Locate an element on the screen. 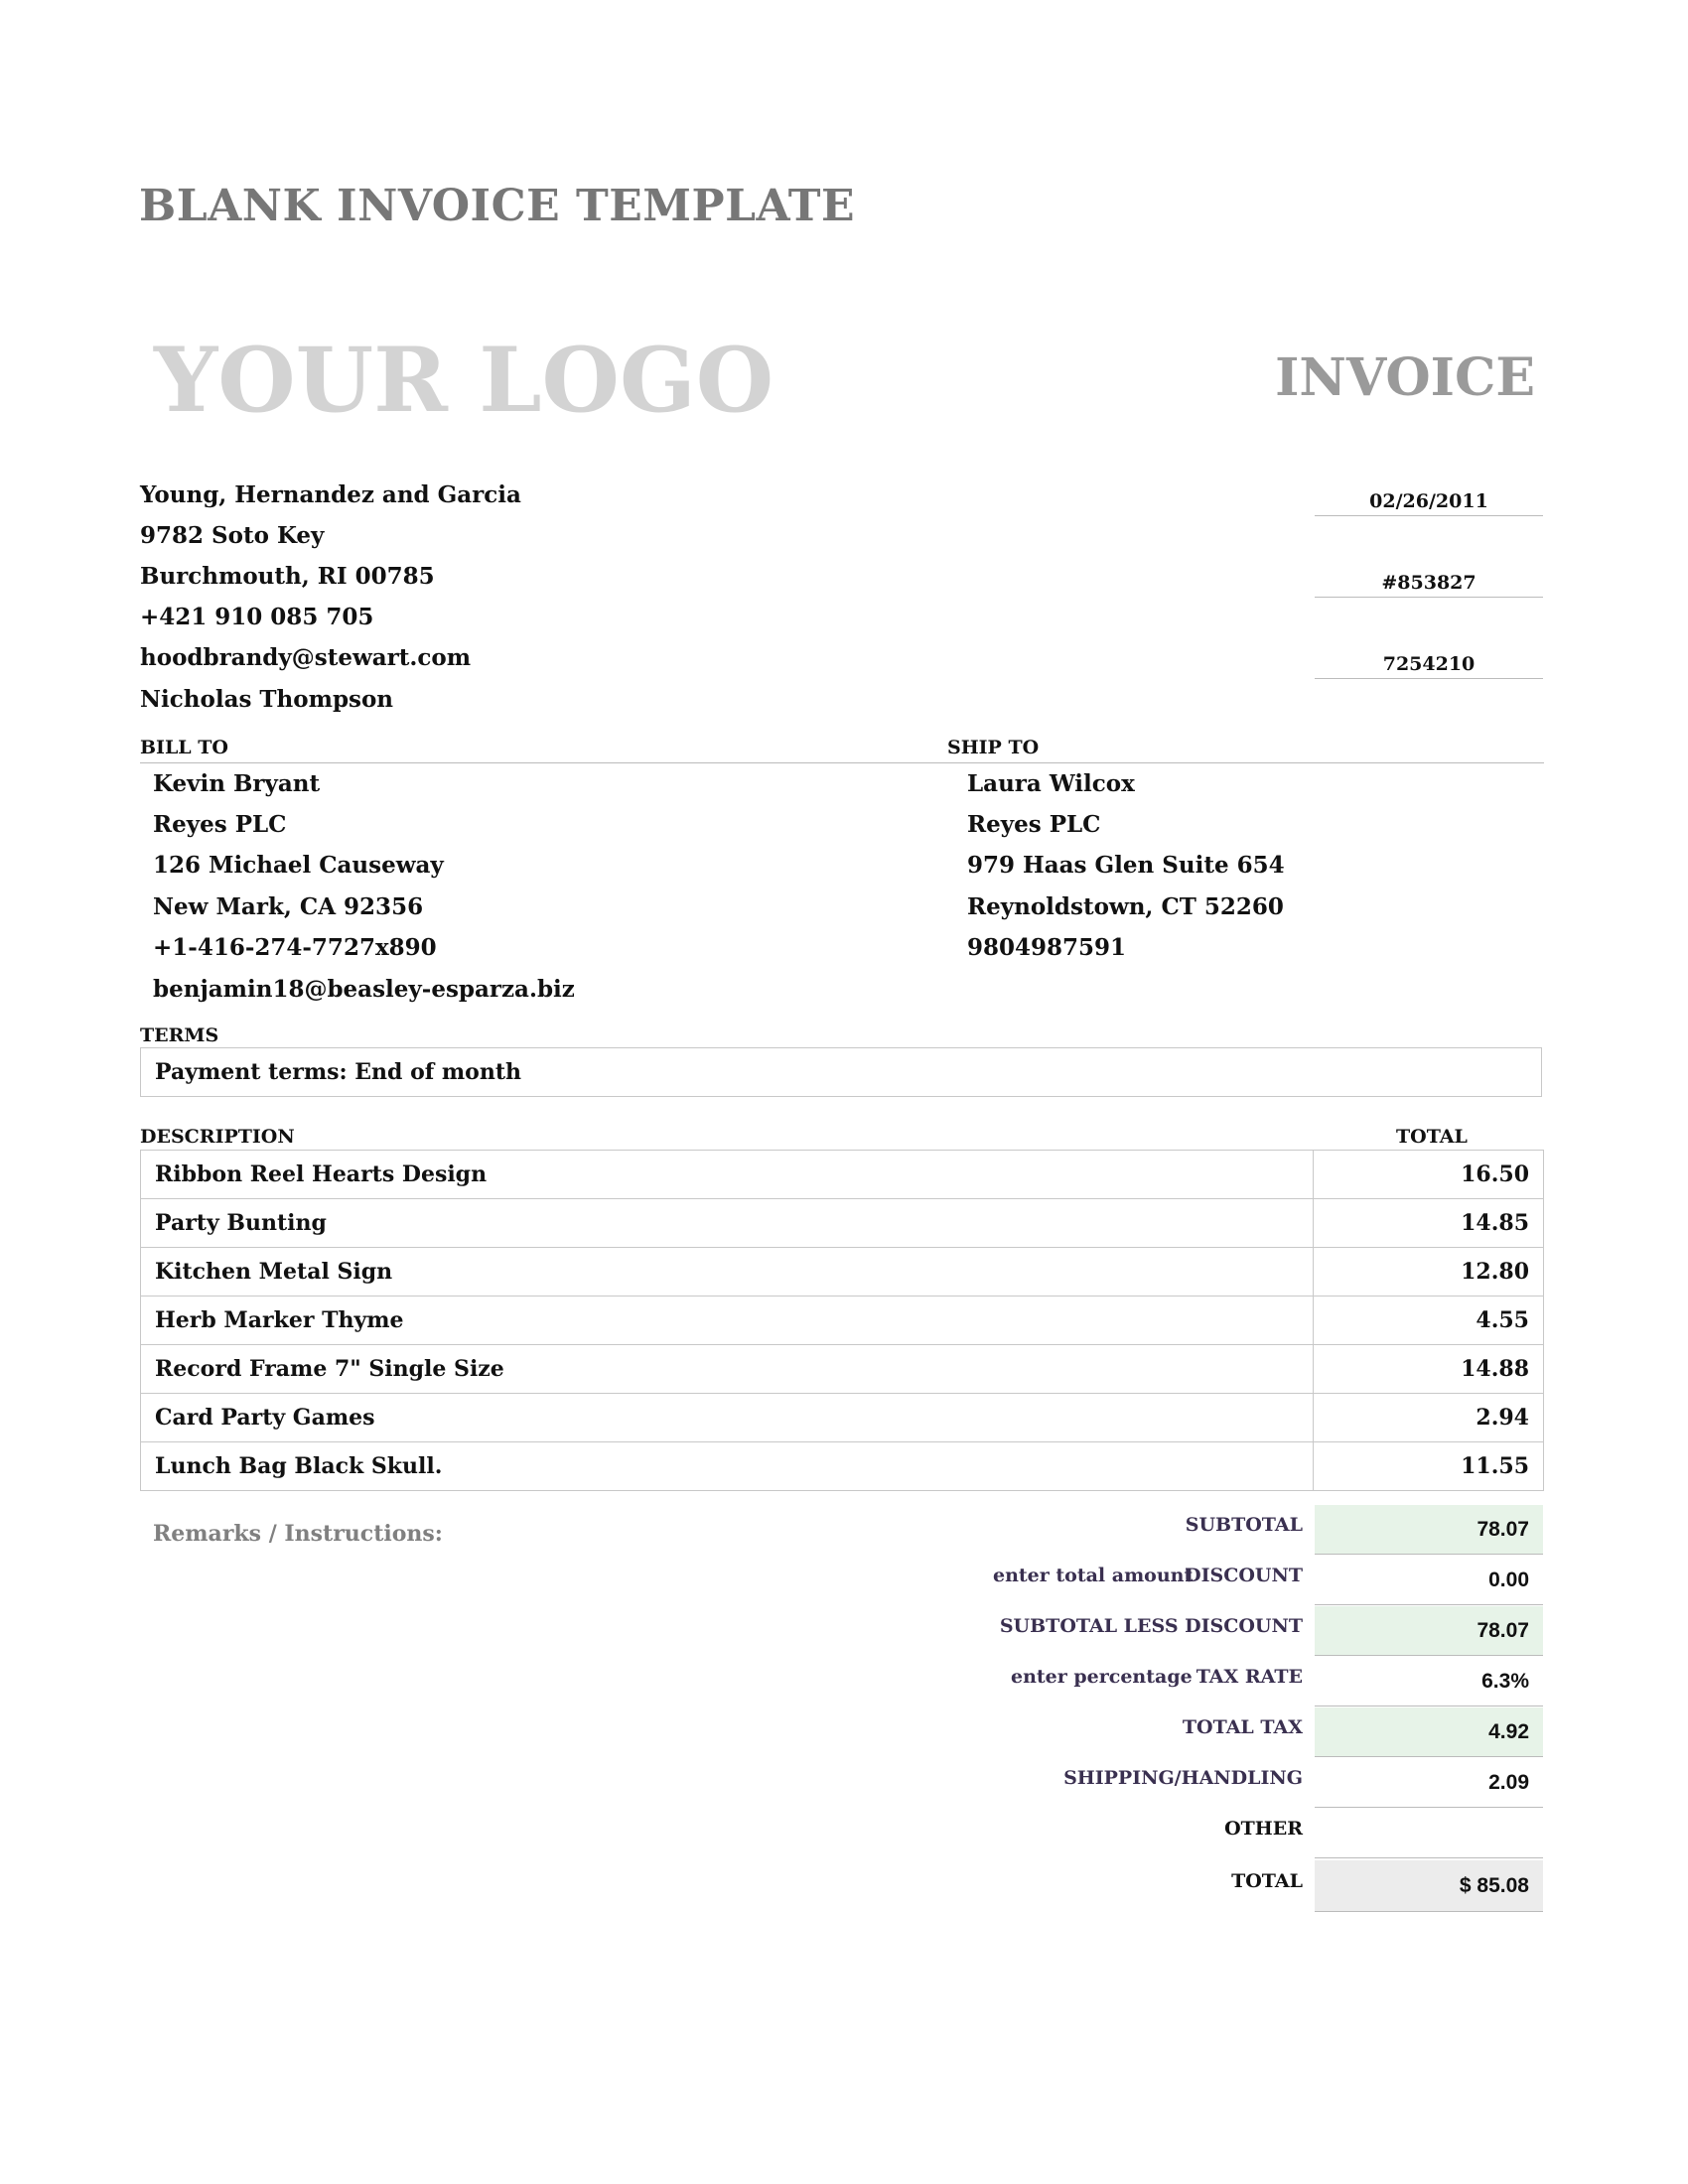 Image resolution: width=1688 pixels, height=2184 pixels. bill-to-city: New Mark, CA 92356 is located at coordinates (288, 906).